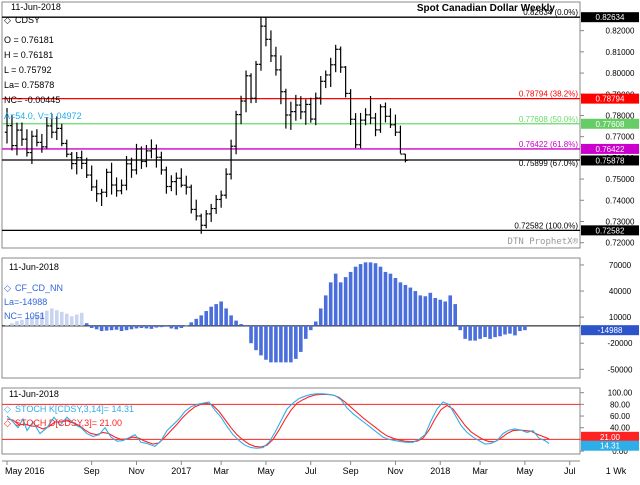  Describe the element at coordinates (610, 446) in the screenshot. I see `stochastic-tag: 14.31` at that location.